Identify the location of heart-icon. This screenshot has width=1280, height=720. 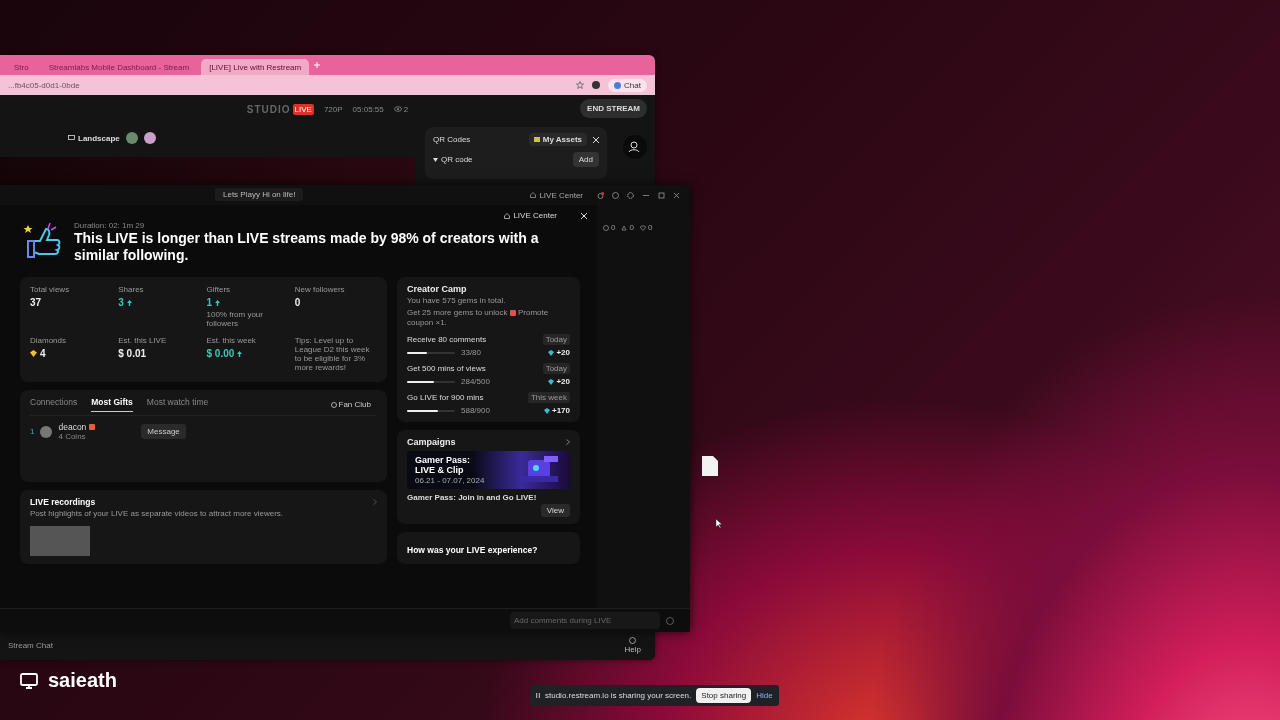
(642, 227).